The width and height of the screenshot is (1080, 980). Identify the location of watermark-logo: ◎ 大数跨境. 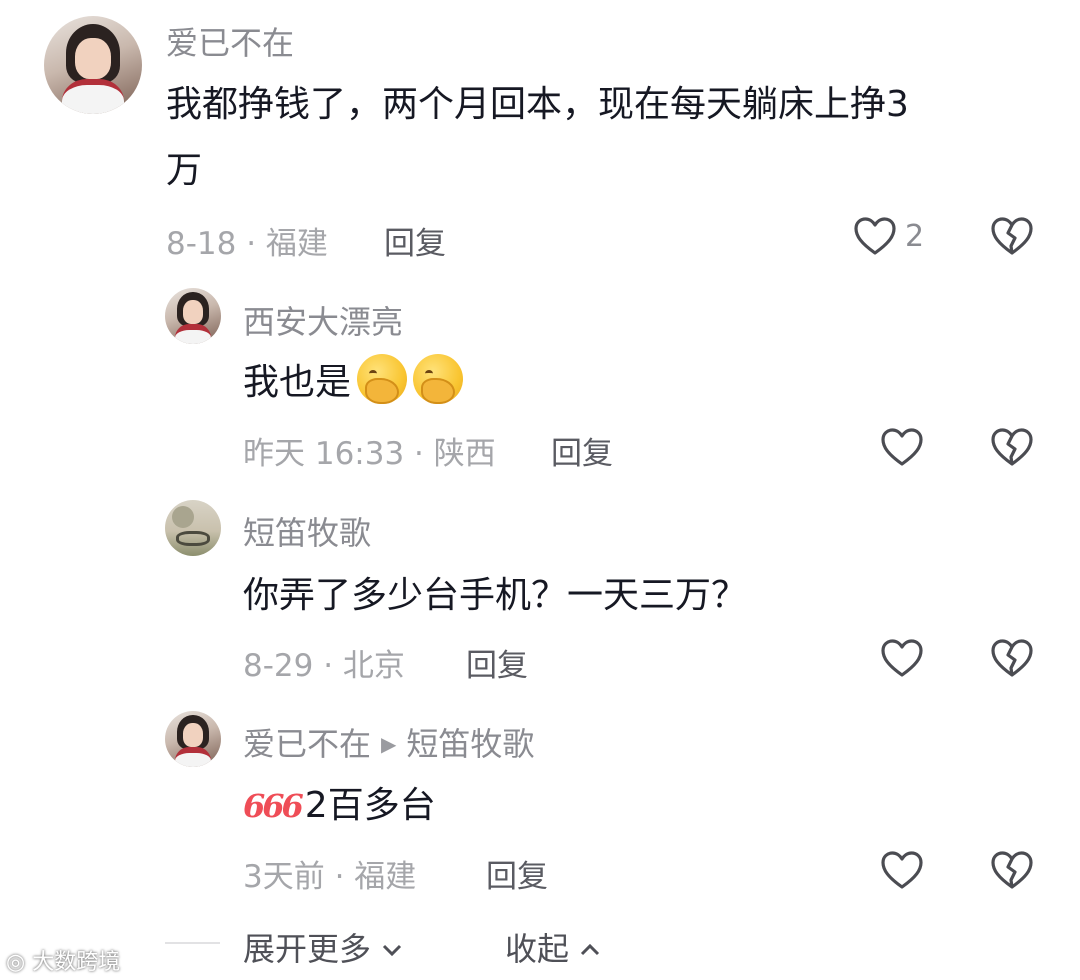
(63, 960).